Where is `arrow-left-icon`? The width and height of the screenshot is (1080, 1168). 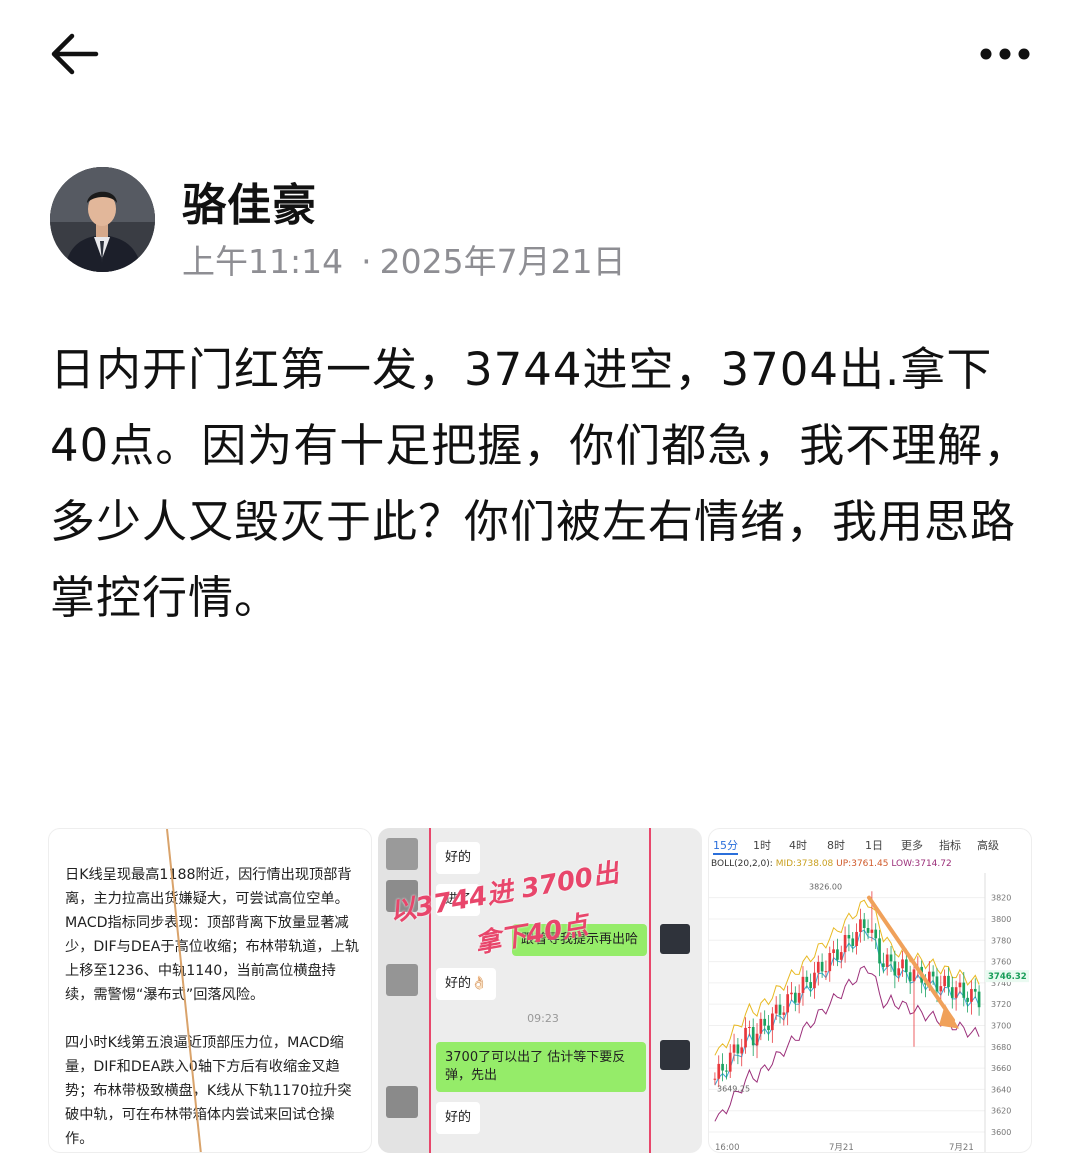
arrow-left-icon is located at coordinates (75, 54).